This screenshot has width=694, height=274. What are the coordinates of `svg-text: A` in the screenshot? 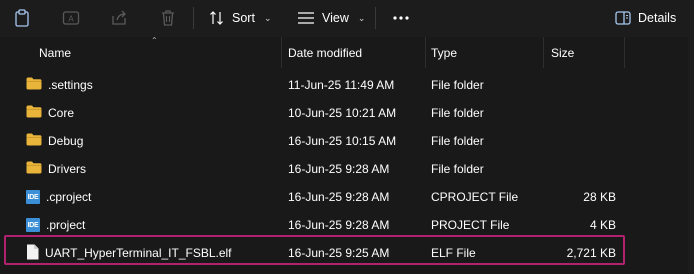 It's located at (71, 19).